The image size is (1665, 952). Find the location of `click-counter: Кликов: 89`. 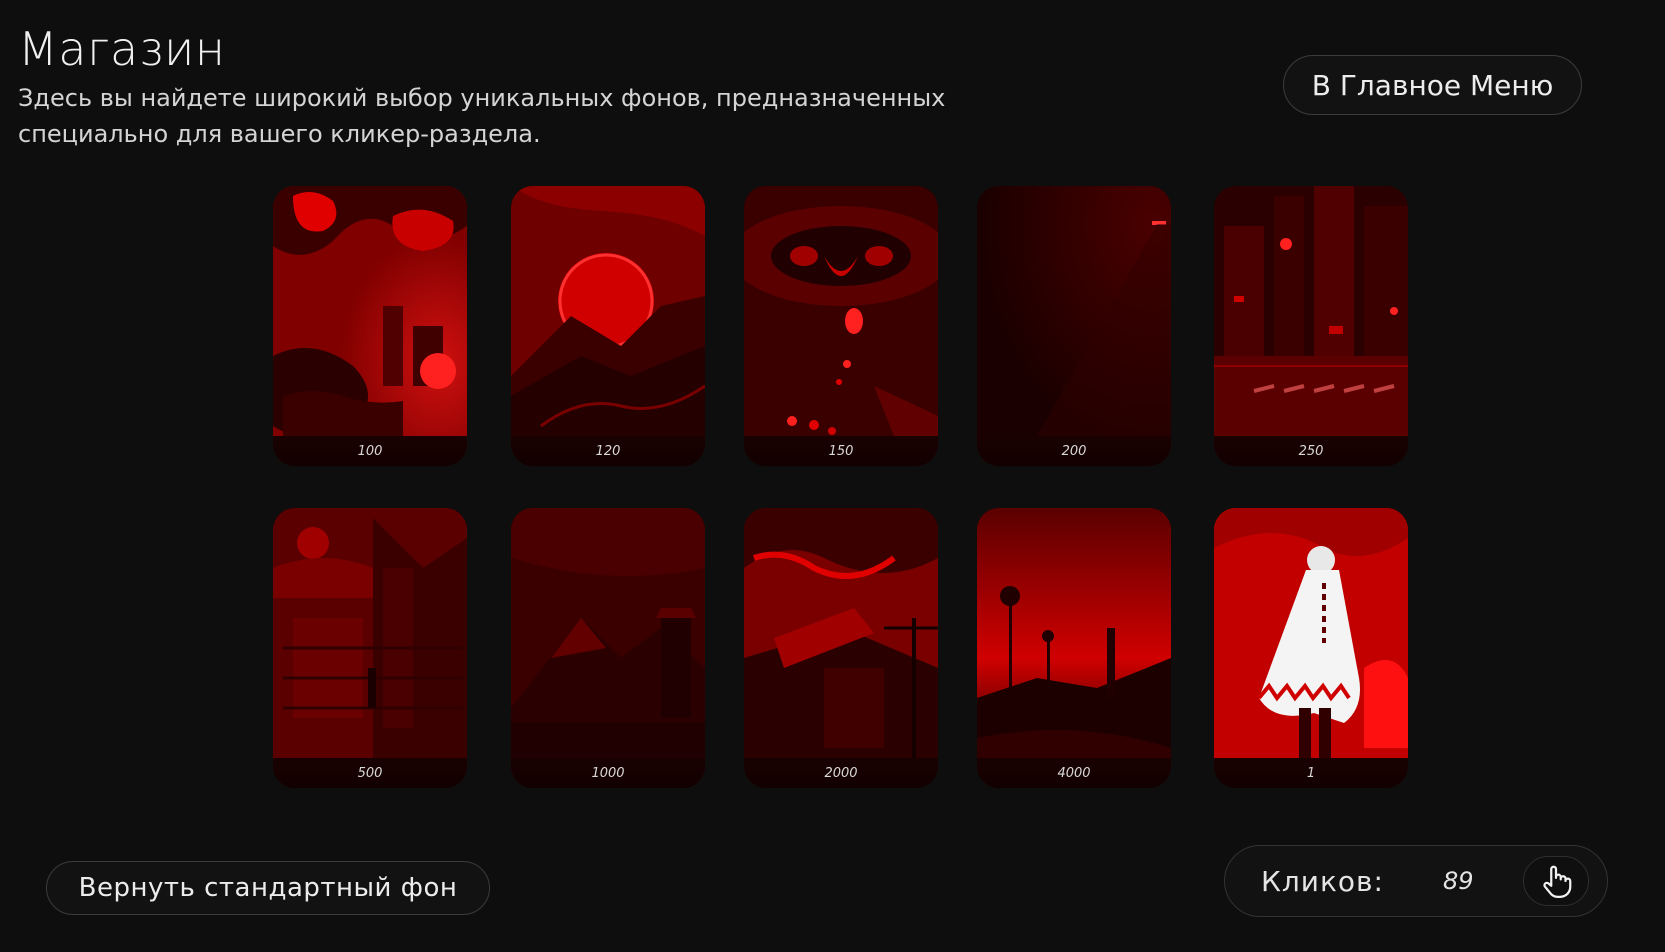

click-counter: Кликов: 89 is located at coordinates (1416, 881).